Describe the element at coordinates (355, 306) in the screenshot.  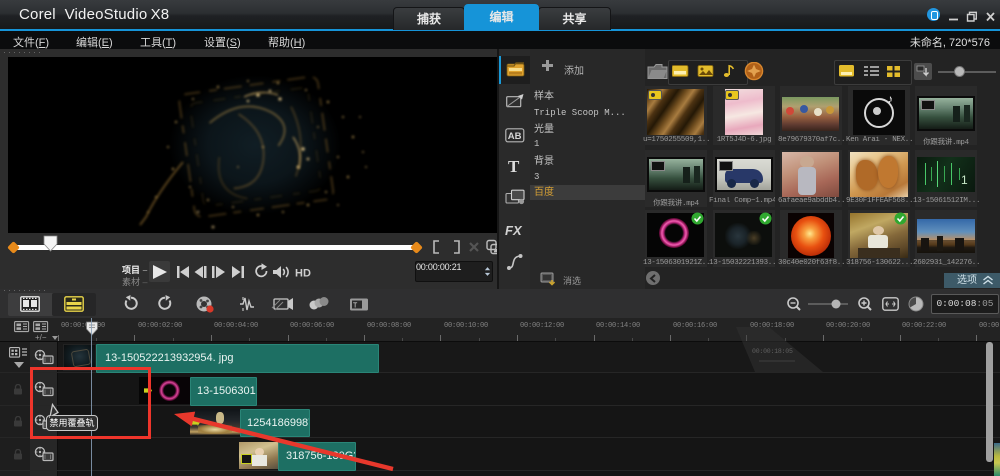
I see `svg-text: T` at that location.